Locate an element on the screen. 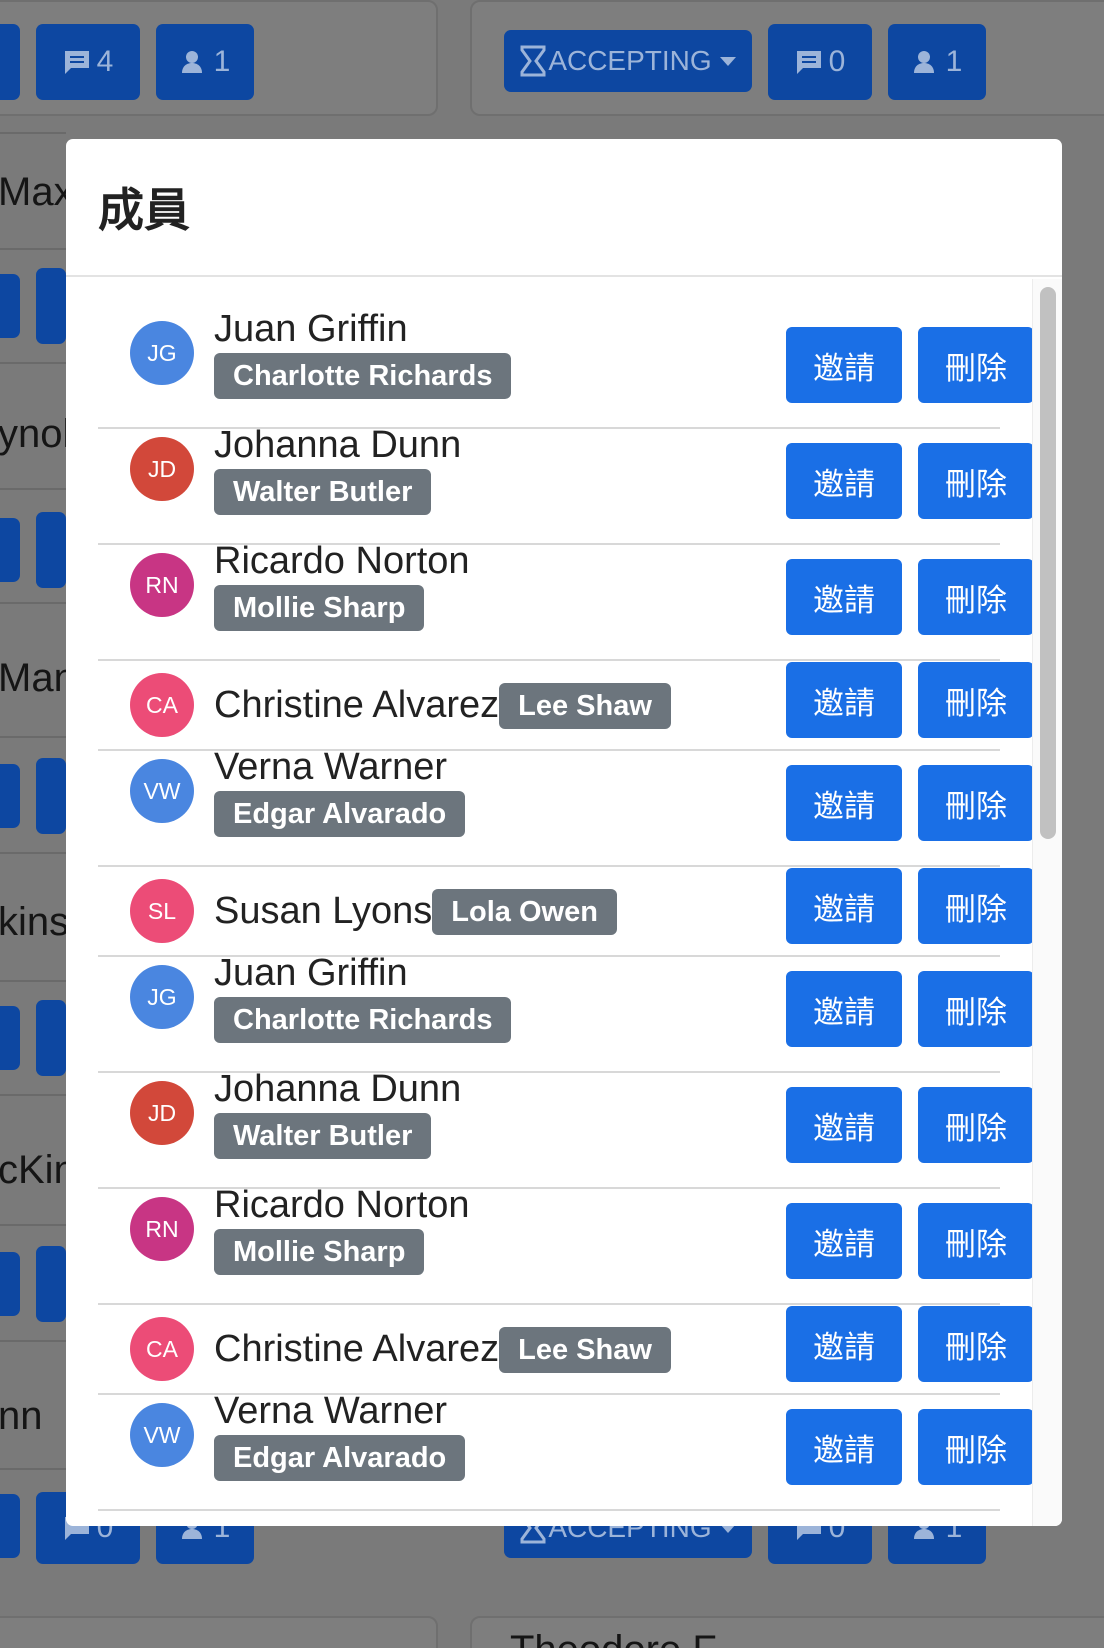 The image size is (1104, 1648). member-info: Susan Lyons Lola Owen is located at coordinates (415, 912).